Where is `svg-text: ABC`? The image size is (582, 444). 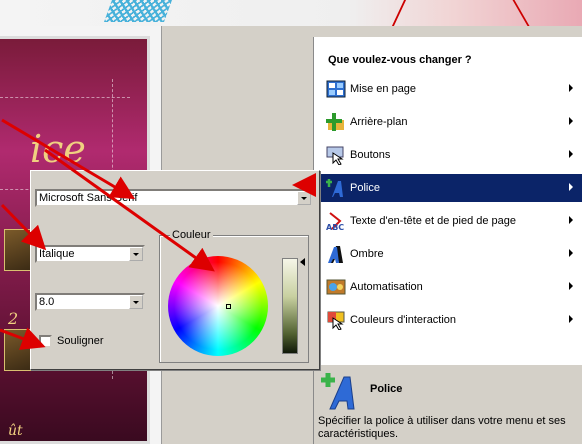
svg-text: ABC is located at coordinates (335, 227).